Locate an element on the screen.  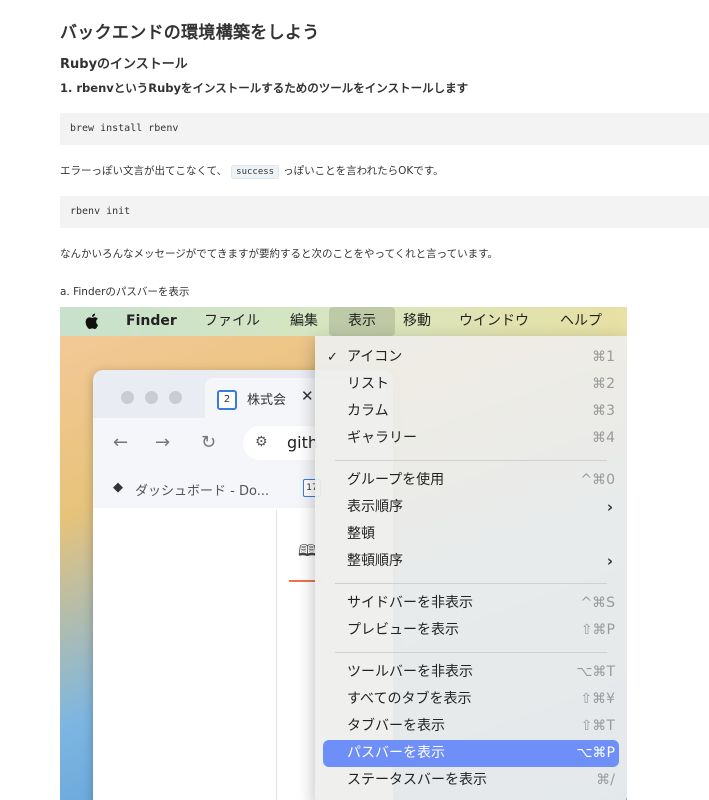
menu-item-shortcut: ⇧⌘T is located at coordinates (597, 726).